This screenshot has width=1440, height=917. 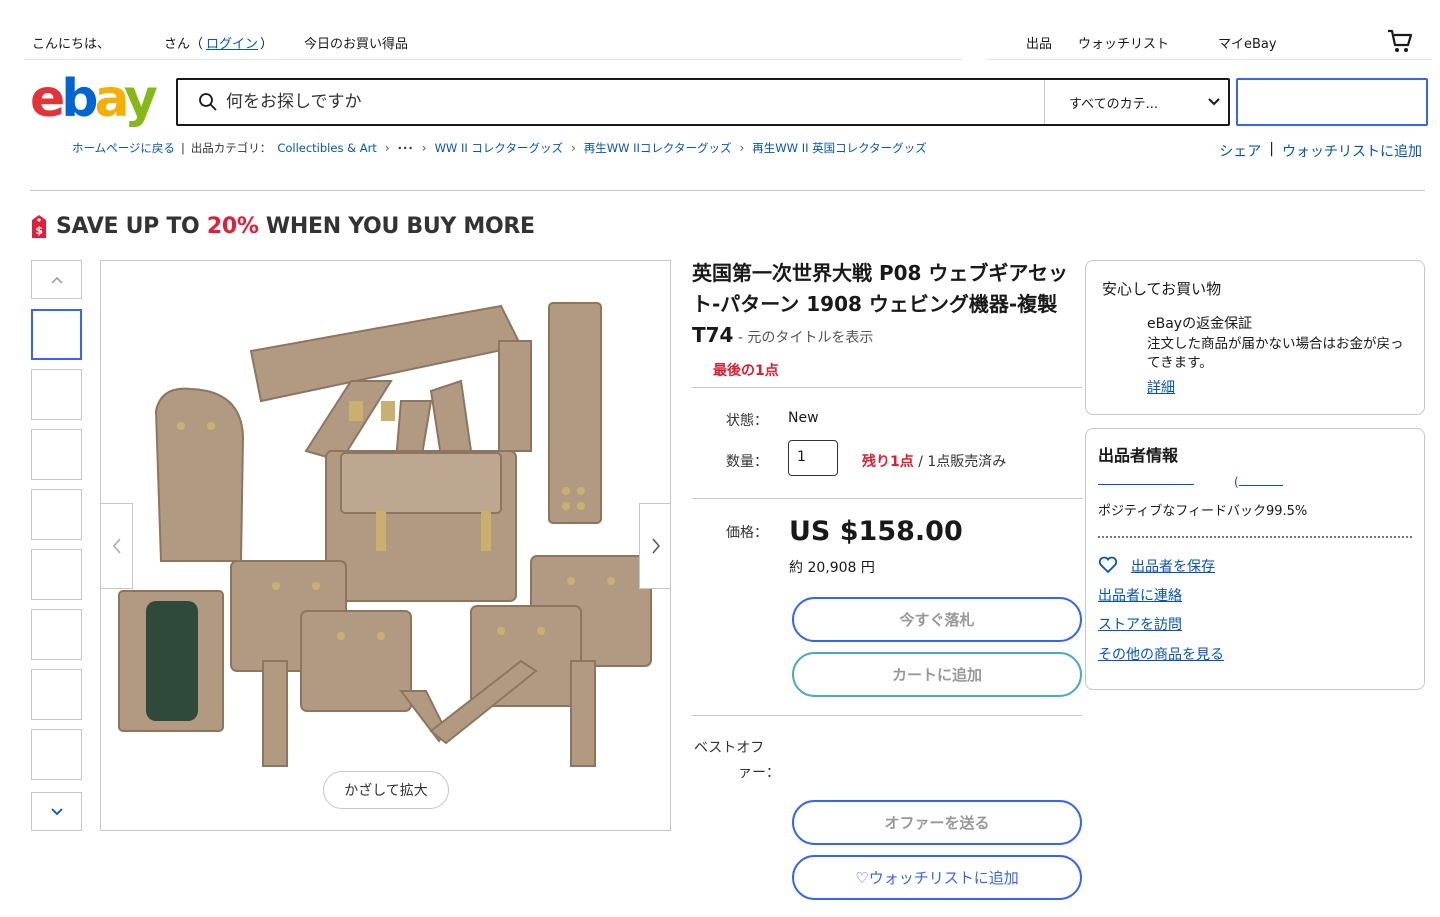 I want to click on contact-seller-link: 出品者に連絡, so click(x=1140, y=595).